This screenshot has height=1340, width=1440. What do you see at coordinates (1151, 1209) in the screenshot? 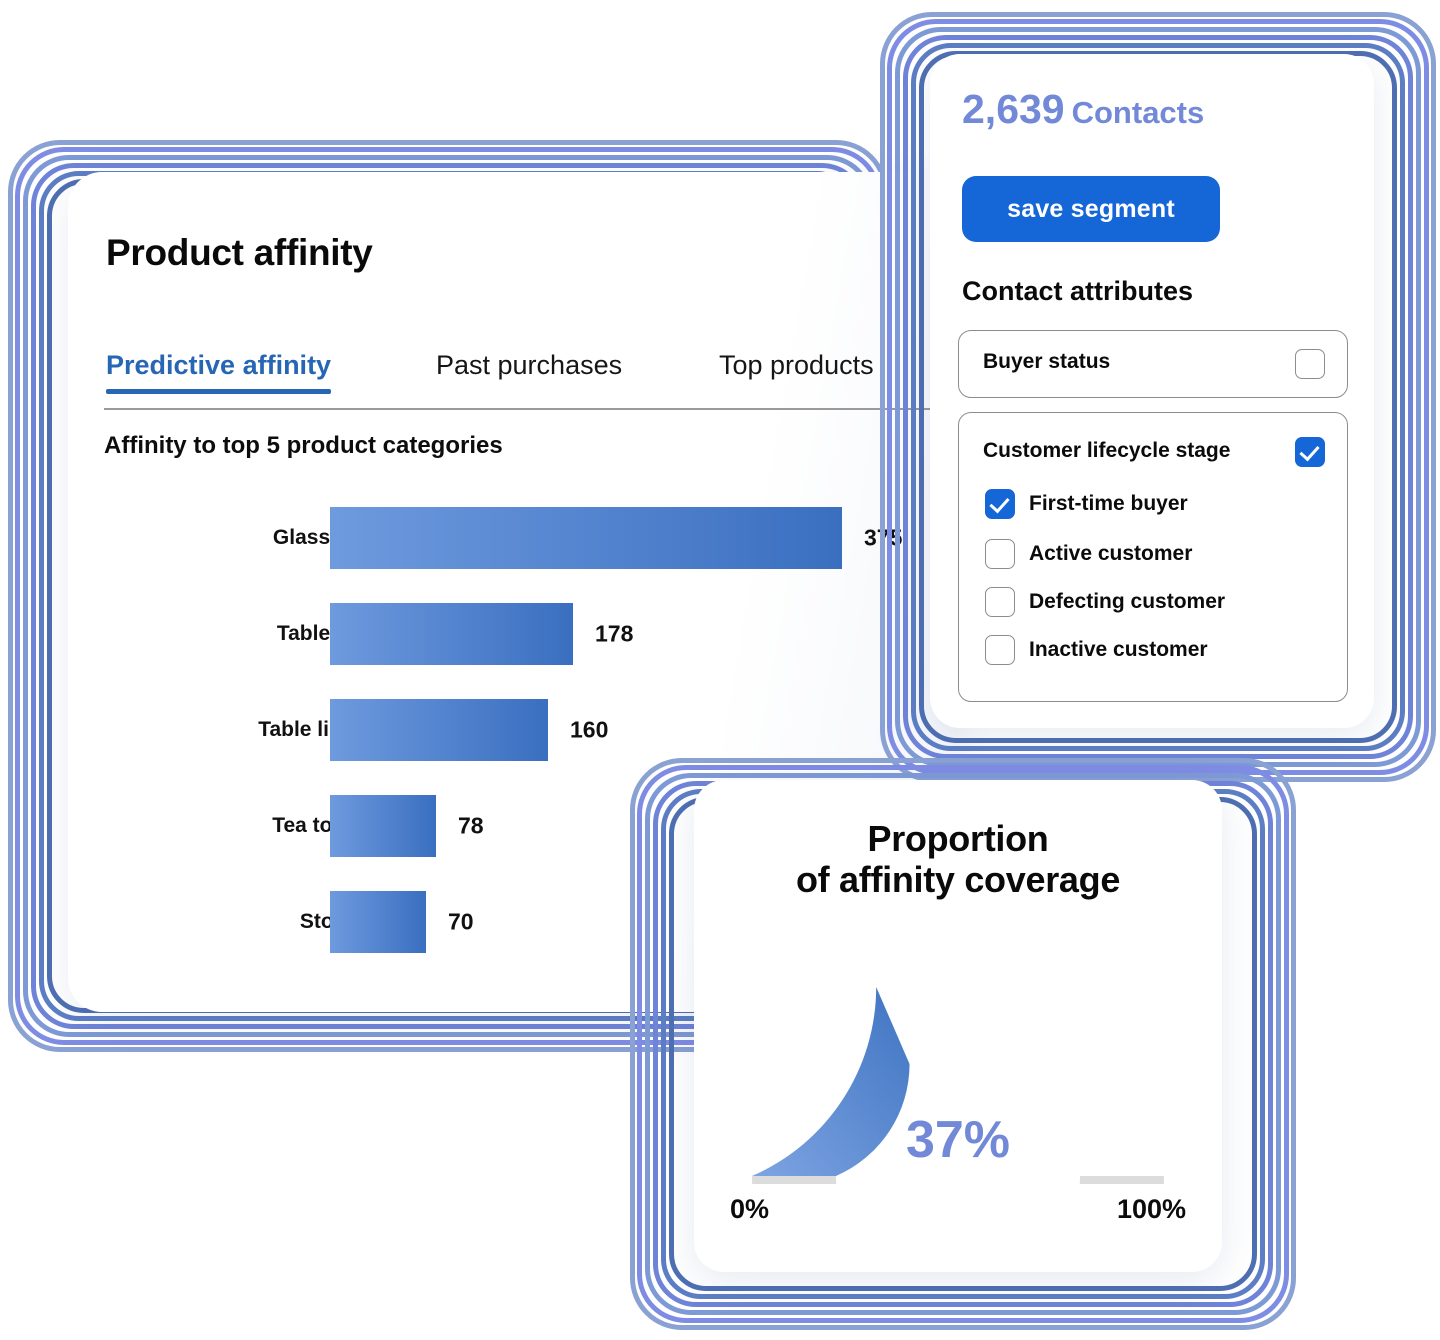
I see `gauge-max-label: 100%` at bounding box center [1151, 1209].